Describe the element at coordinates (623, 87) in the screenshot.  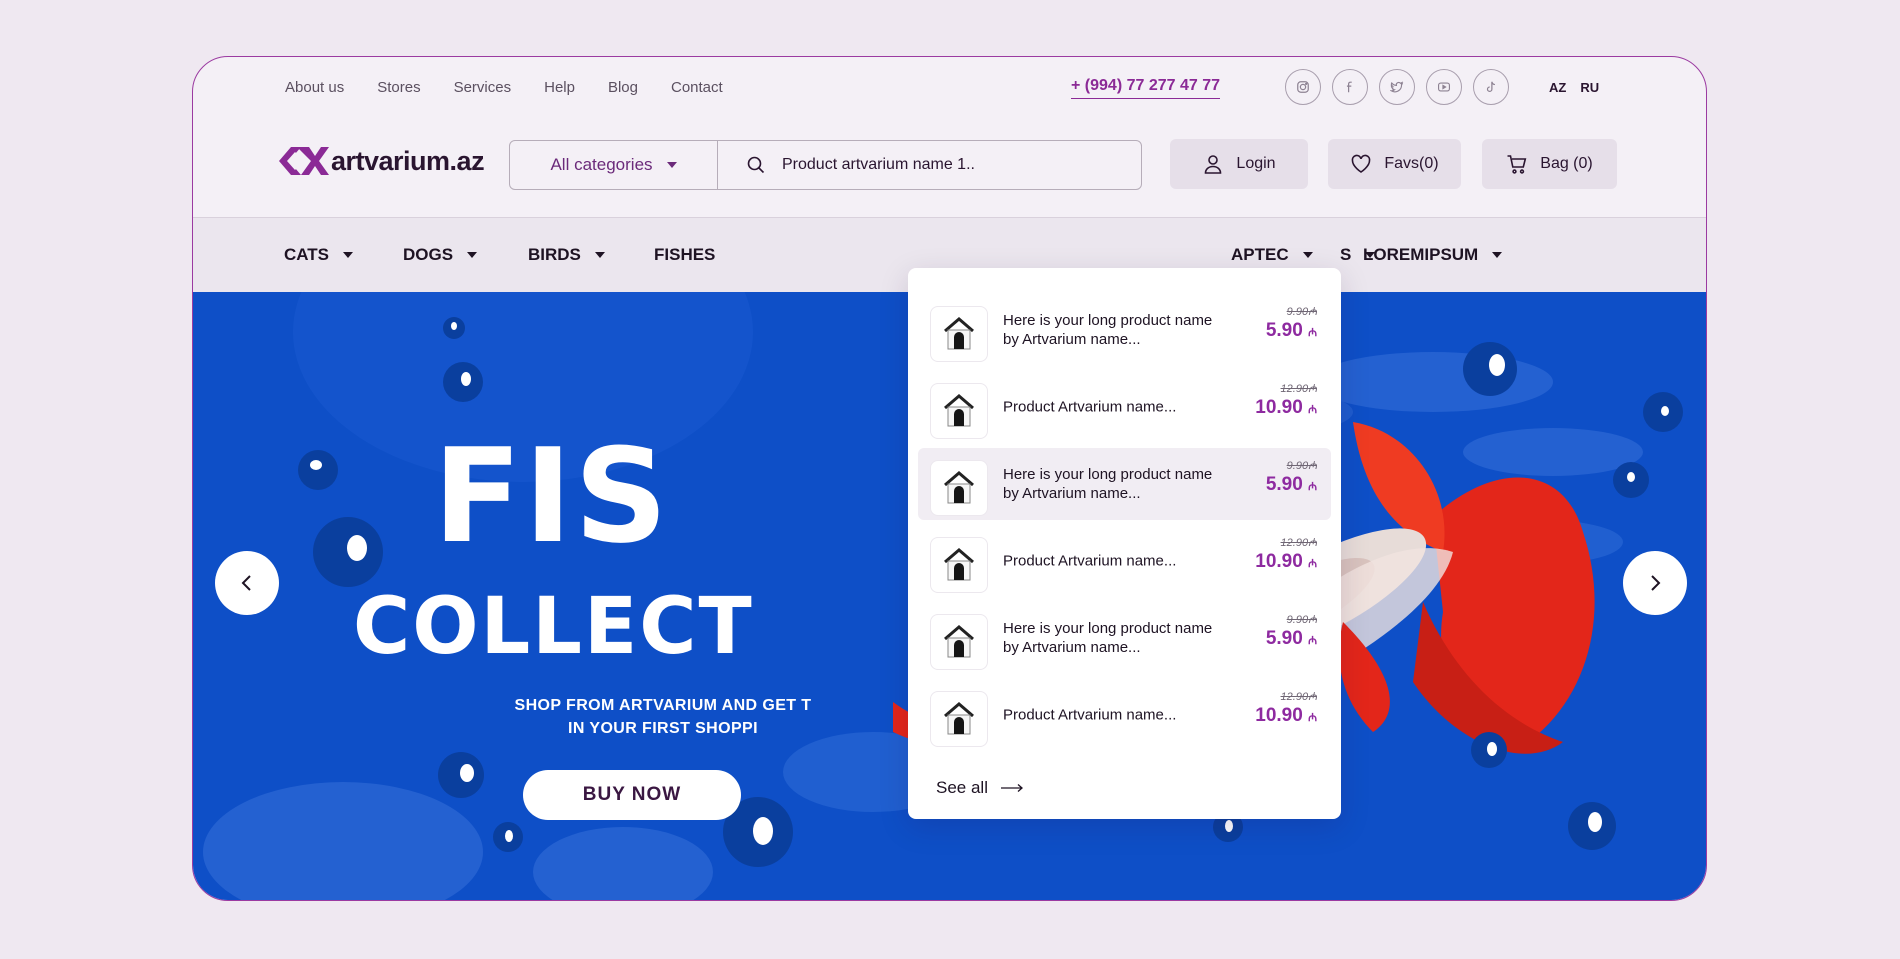
I see `top-link-blog: Blog` at that location.